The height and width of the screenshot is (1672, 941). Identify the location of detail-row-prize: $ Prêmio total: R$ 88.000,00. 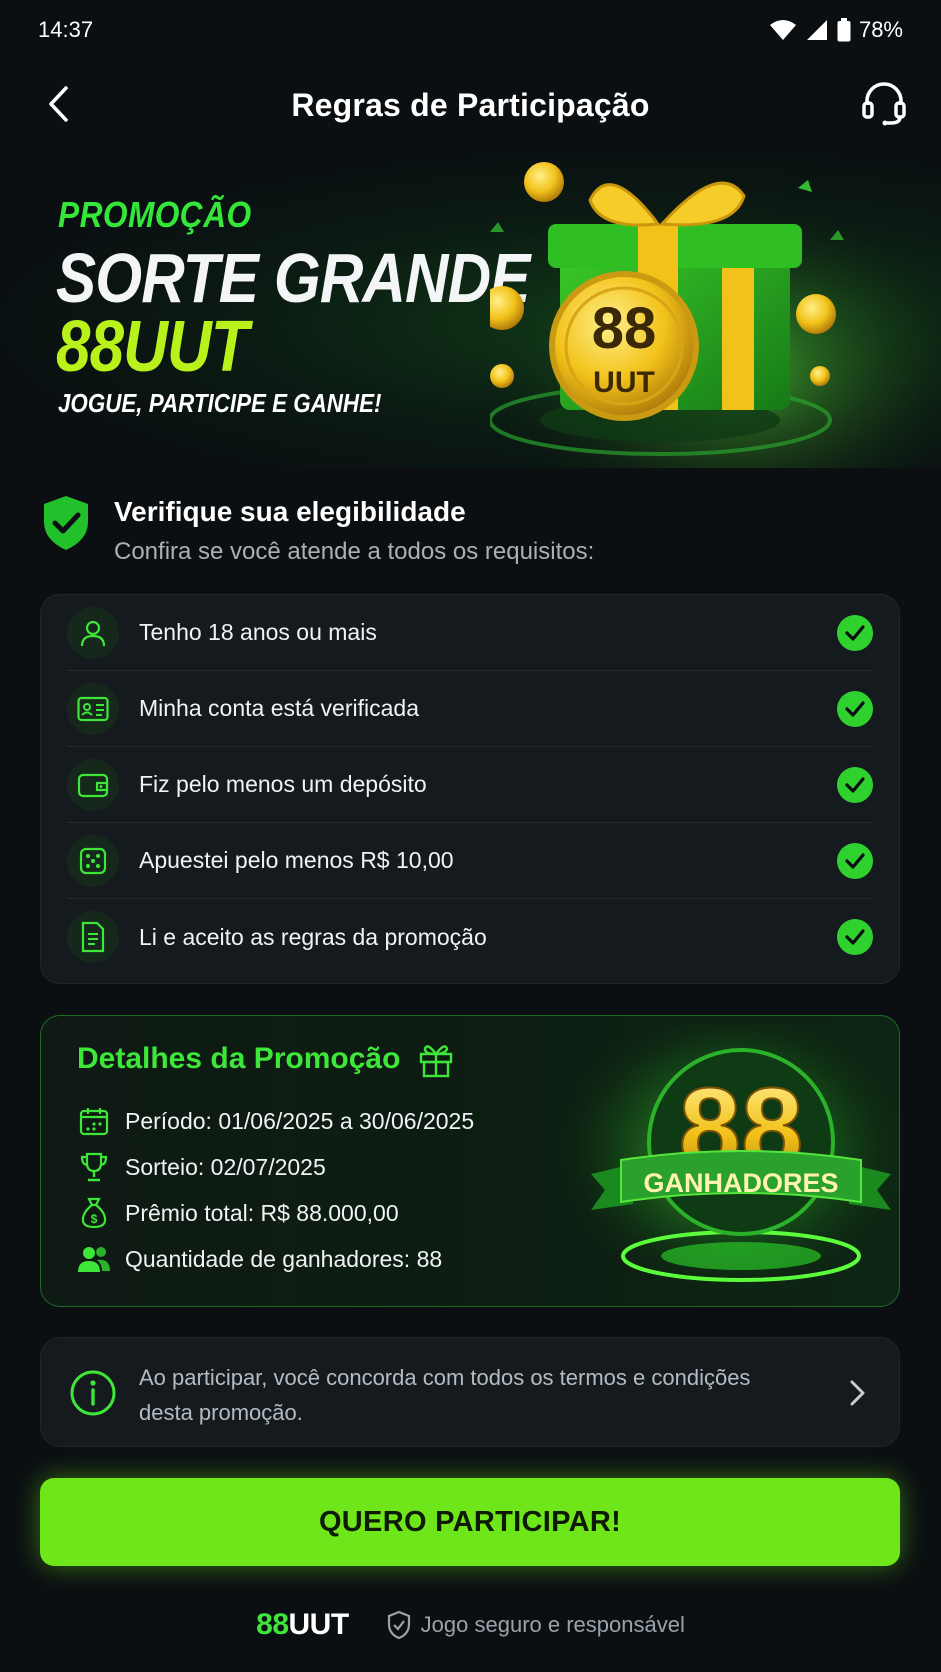
(238, 1213).